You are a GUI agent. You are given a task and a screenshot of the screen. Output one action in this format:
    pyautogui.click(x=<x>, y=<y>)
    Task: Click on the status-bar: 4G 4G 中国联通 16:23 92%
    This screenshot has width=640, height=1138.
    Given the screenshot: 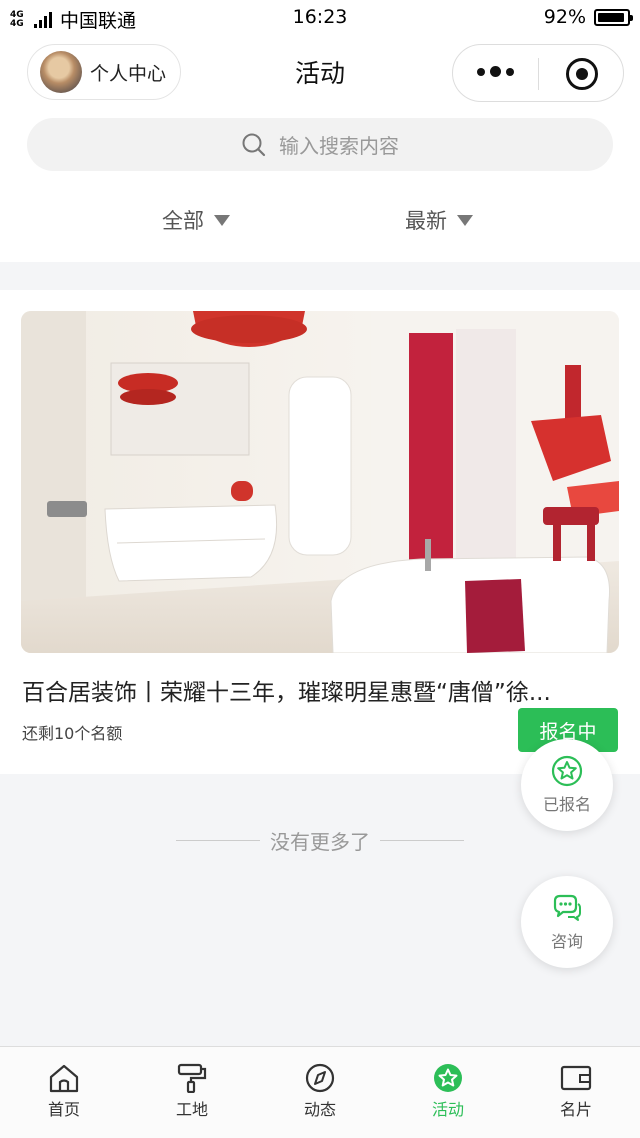 What is the action you would take?
    pyautogui.click(x=320, y=17)
    